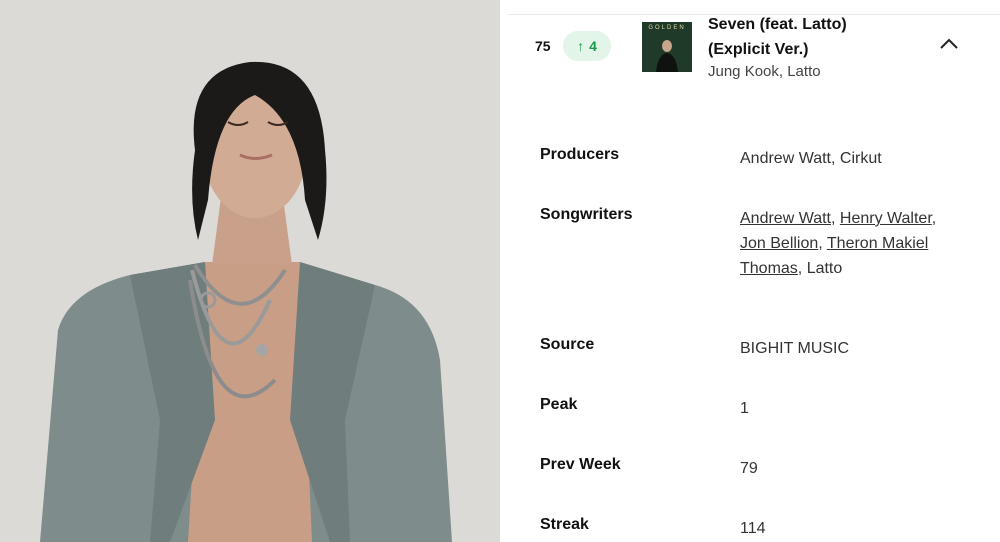 This screenshot has width=1000, height=542. Describe the element at coordinates (567, 344) in the screenshot. I see `source-label: Source` at that location.